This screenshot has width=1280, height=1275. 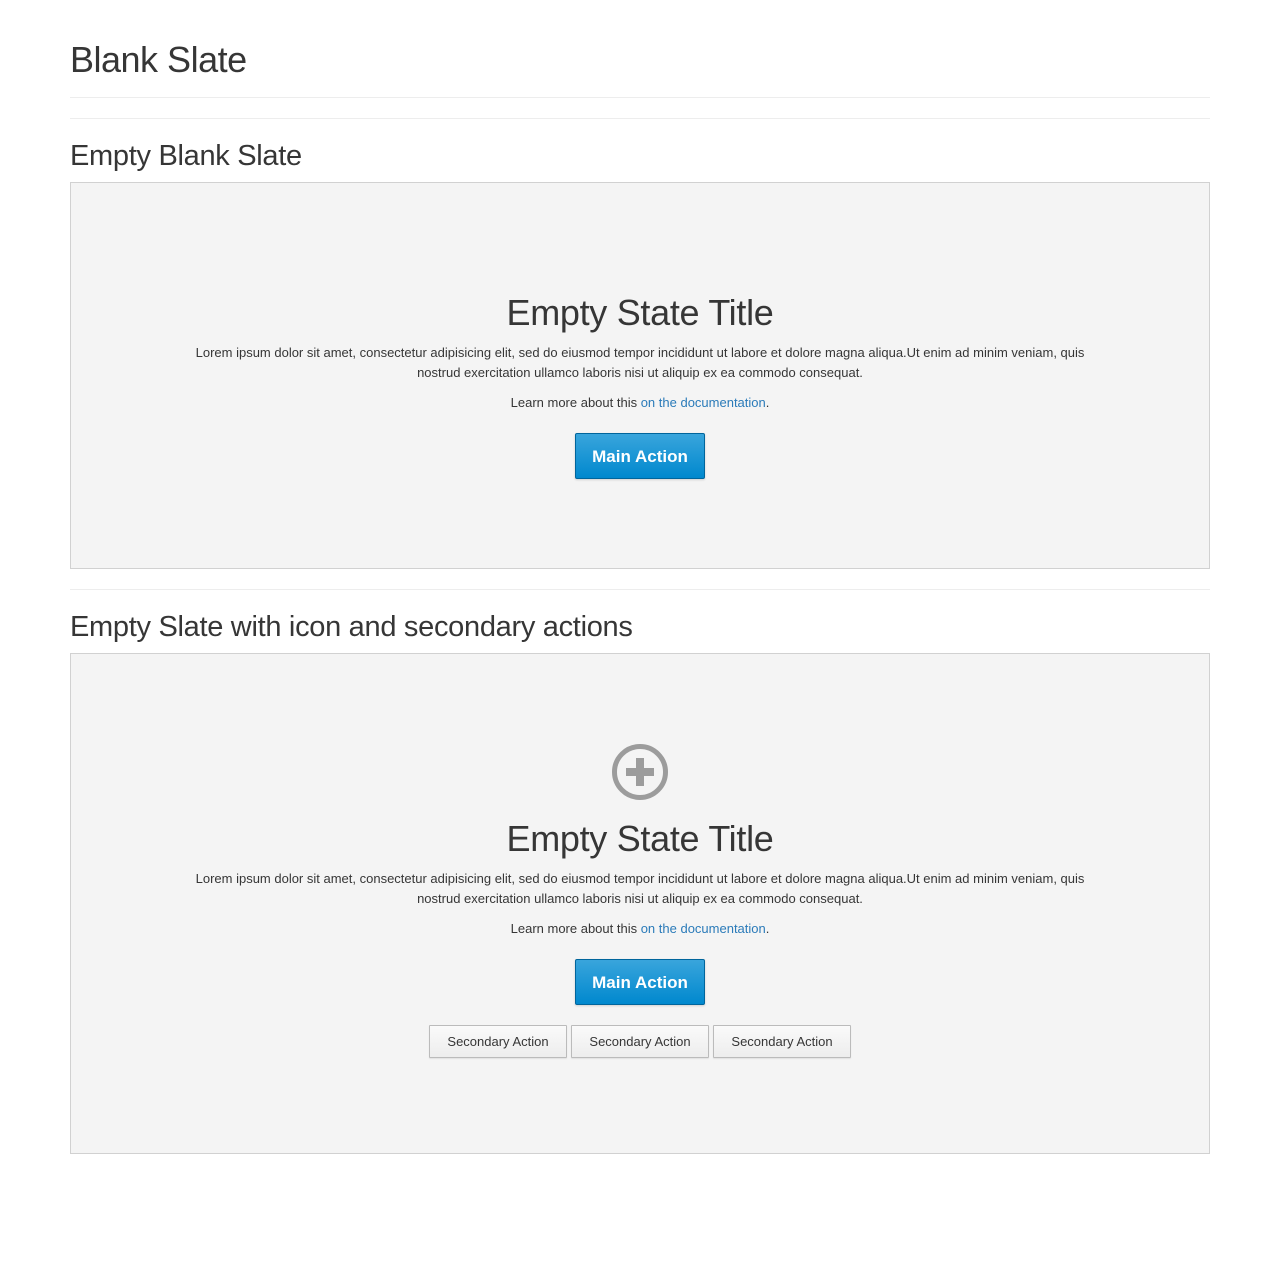 I want to click on page-title: Blank Slate, so click(x=158, y=59).